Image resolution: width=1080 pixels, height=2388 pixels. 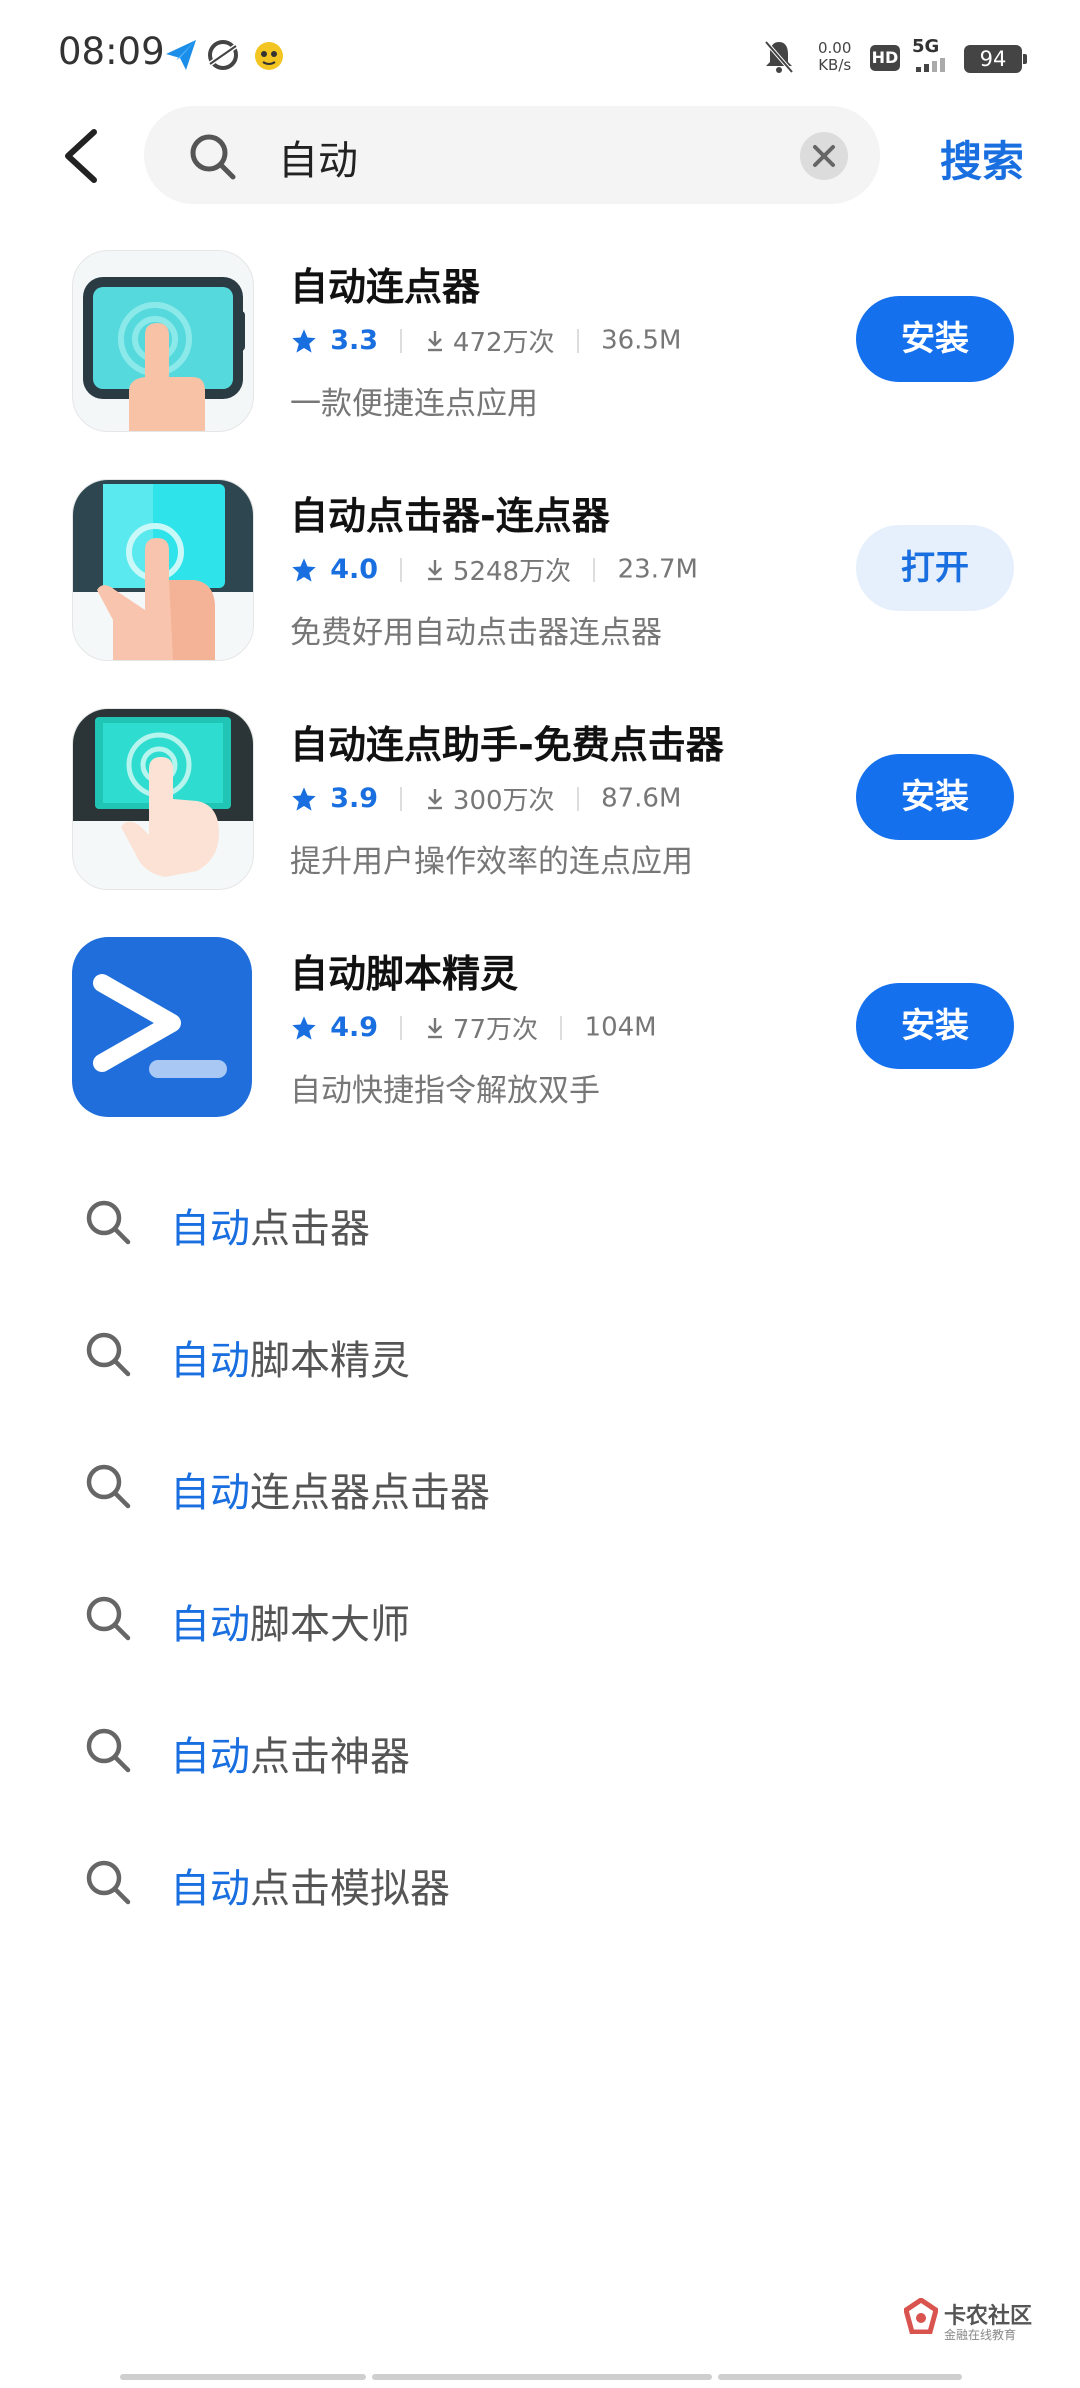 What do you see at coordinates (354, 340) in the screenshot?
I see `app-rating: 3.3` at bounding box center [354, 340].